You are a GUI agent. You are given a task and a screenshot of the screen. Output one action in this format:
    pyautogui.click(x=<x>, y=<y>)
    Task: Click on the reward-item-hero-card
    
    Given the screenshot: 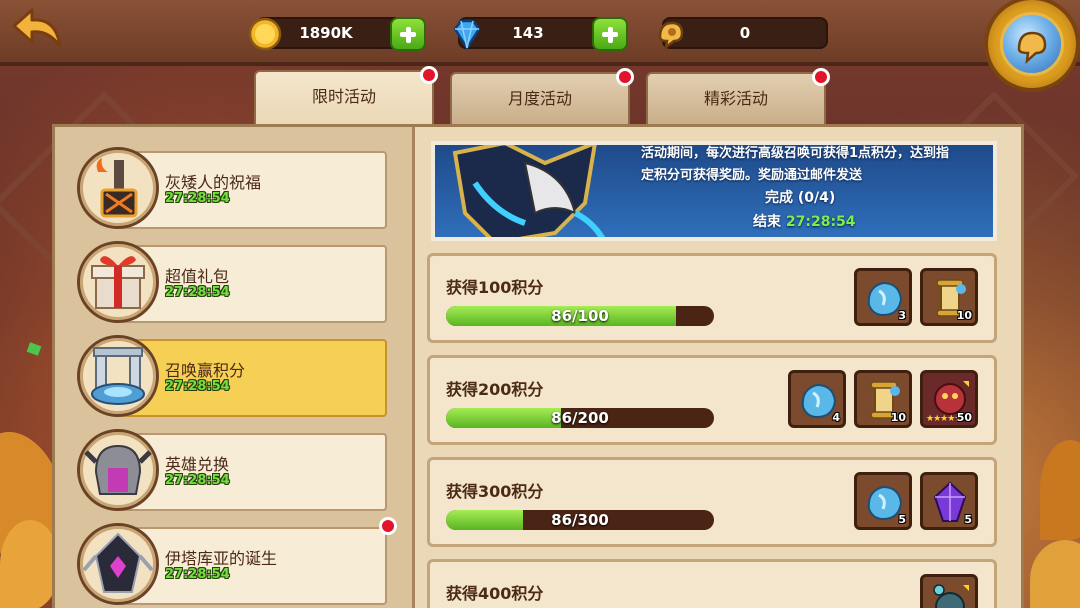 What is the action you would take?
    pyautogui.click(x=949, y=591)
    